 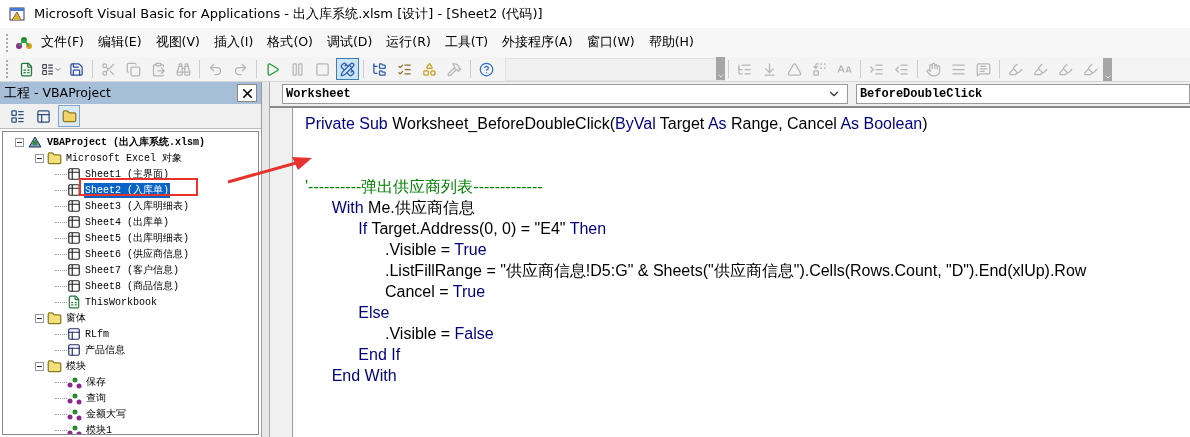 I want to click on outdent-icon, so click(x=901, y=69).